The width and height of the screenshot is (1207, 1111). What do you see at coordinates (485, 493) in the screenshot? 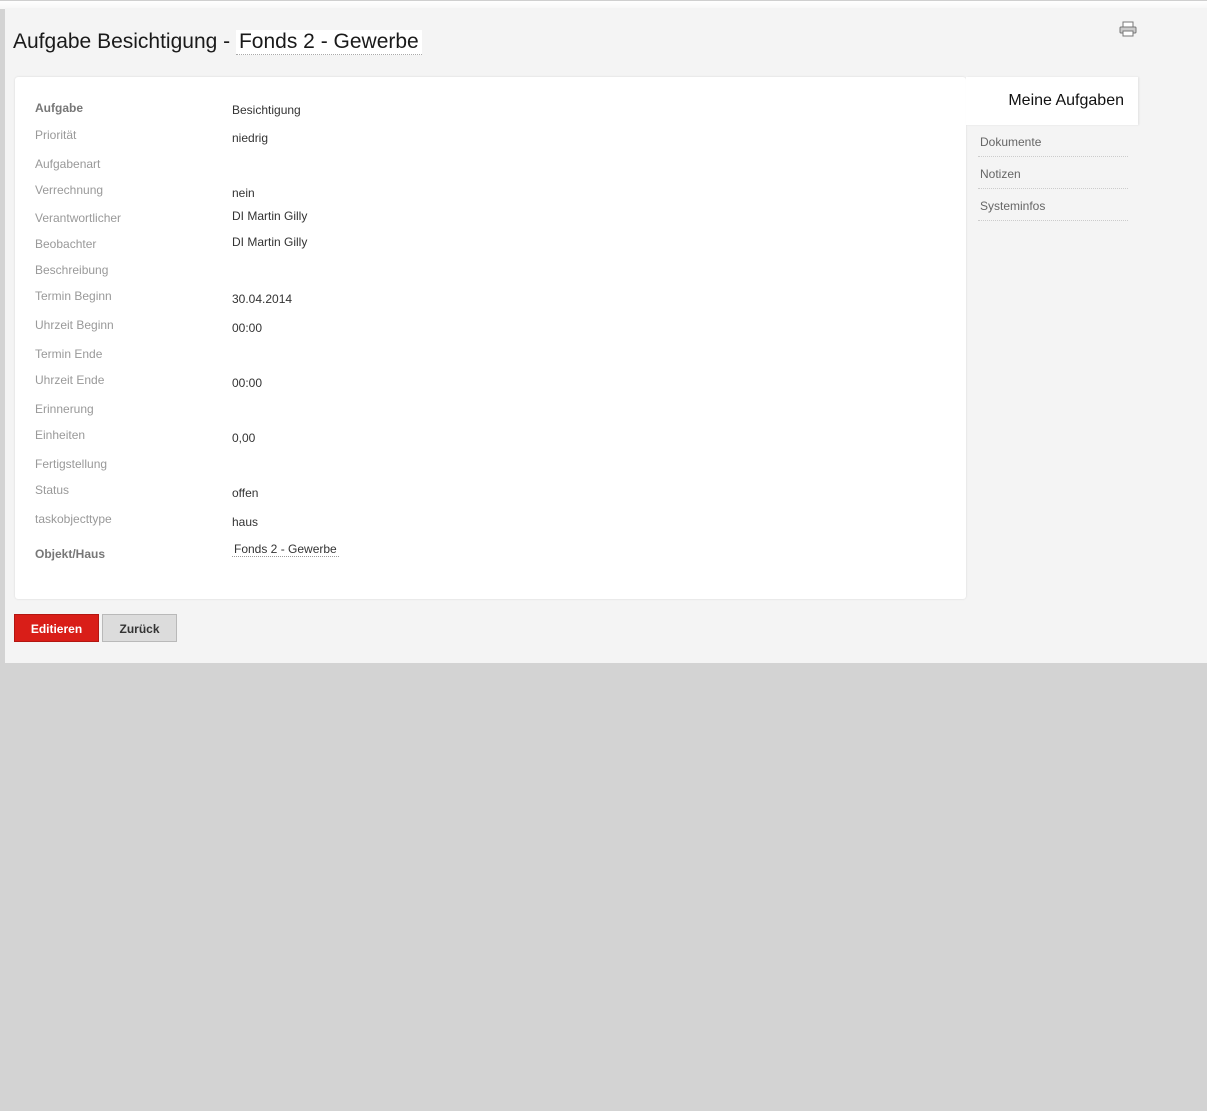
I see `field-row-status: Status offen` at bounding box center [485, 493].